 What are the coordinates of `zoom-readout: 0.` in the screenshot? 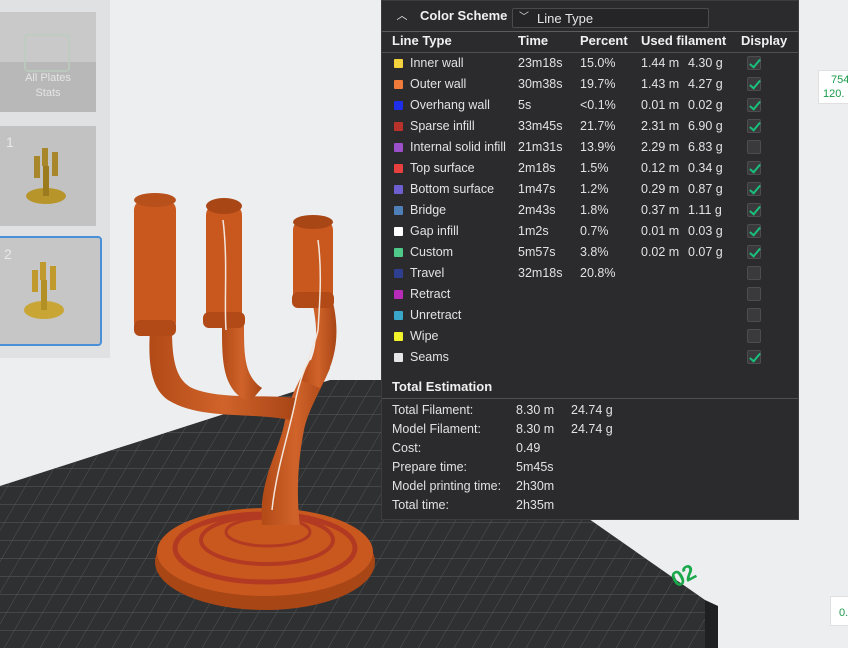 It's located at (839, 611).